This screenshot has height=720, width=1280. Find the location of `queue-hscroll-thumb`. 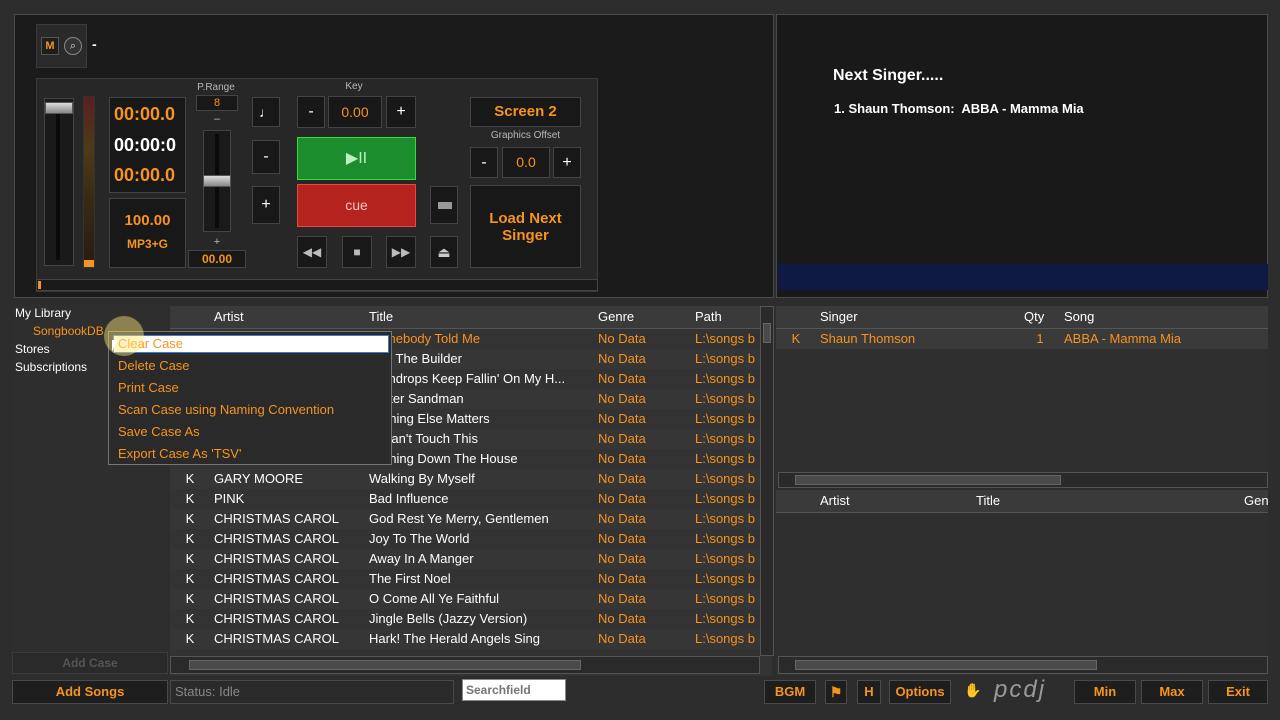

queue-hscroll-thumb is located at coordinates (928, 480).